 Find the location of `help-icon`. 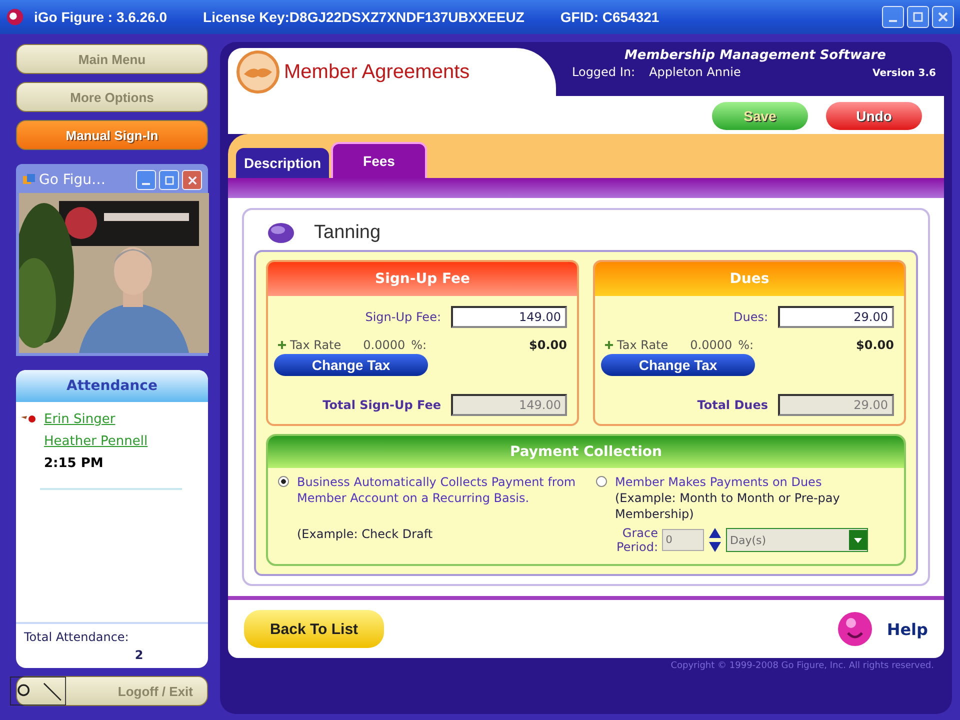

help-icon is located at coordinates (854, 629).